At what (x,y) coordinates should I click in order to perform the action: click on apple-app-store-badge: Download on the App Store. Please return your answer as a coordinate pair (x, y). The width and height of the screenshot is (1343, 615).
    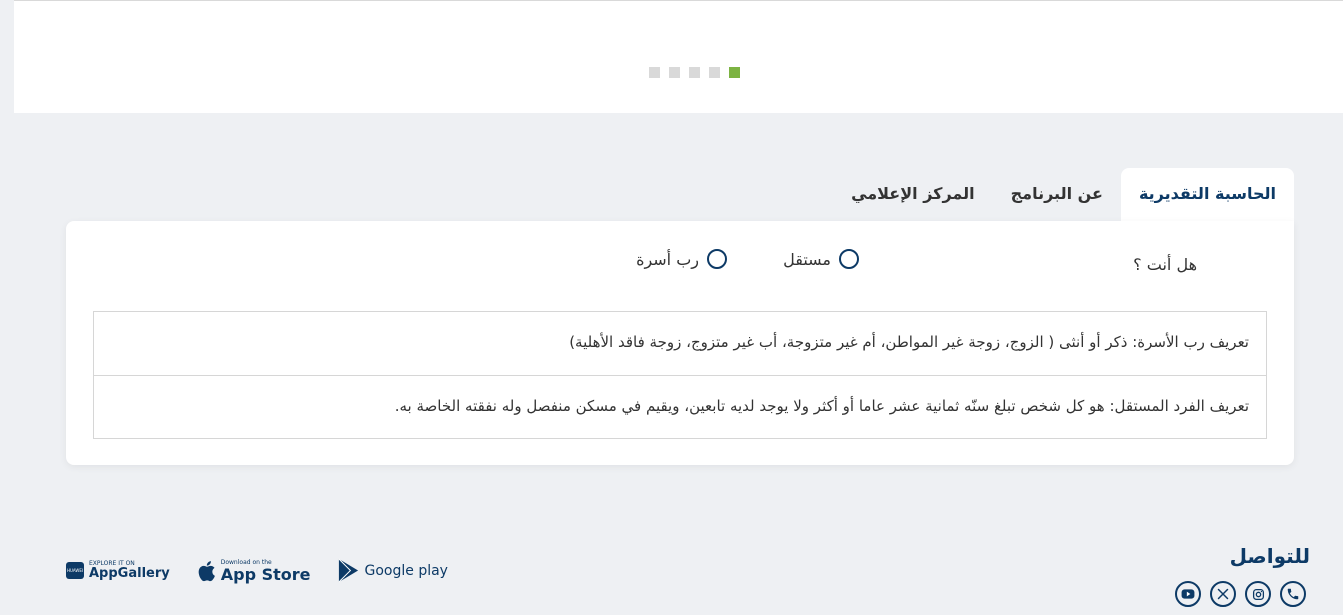
    Looking at the image, I should click on (253, 571).